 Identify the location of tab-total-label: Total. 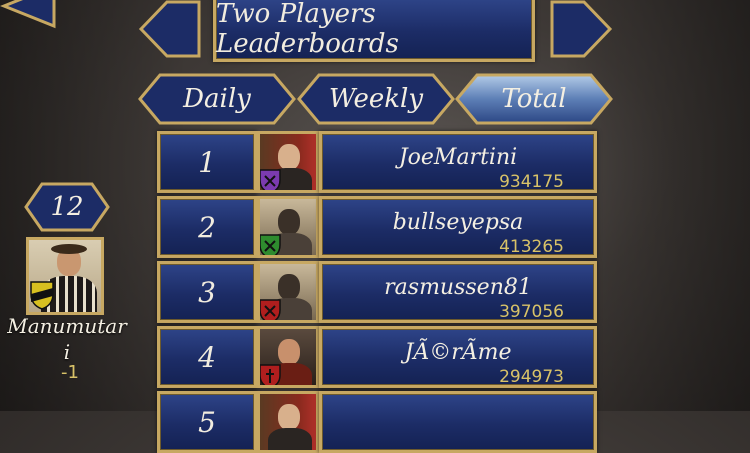
(534, 99).